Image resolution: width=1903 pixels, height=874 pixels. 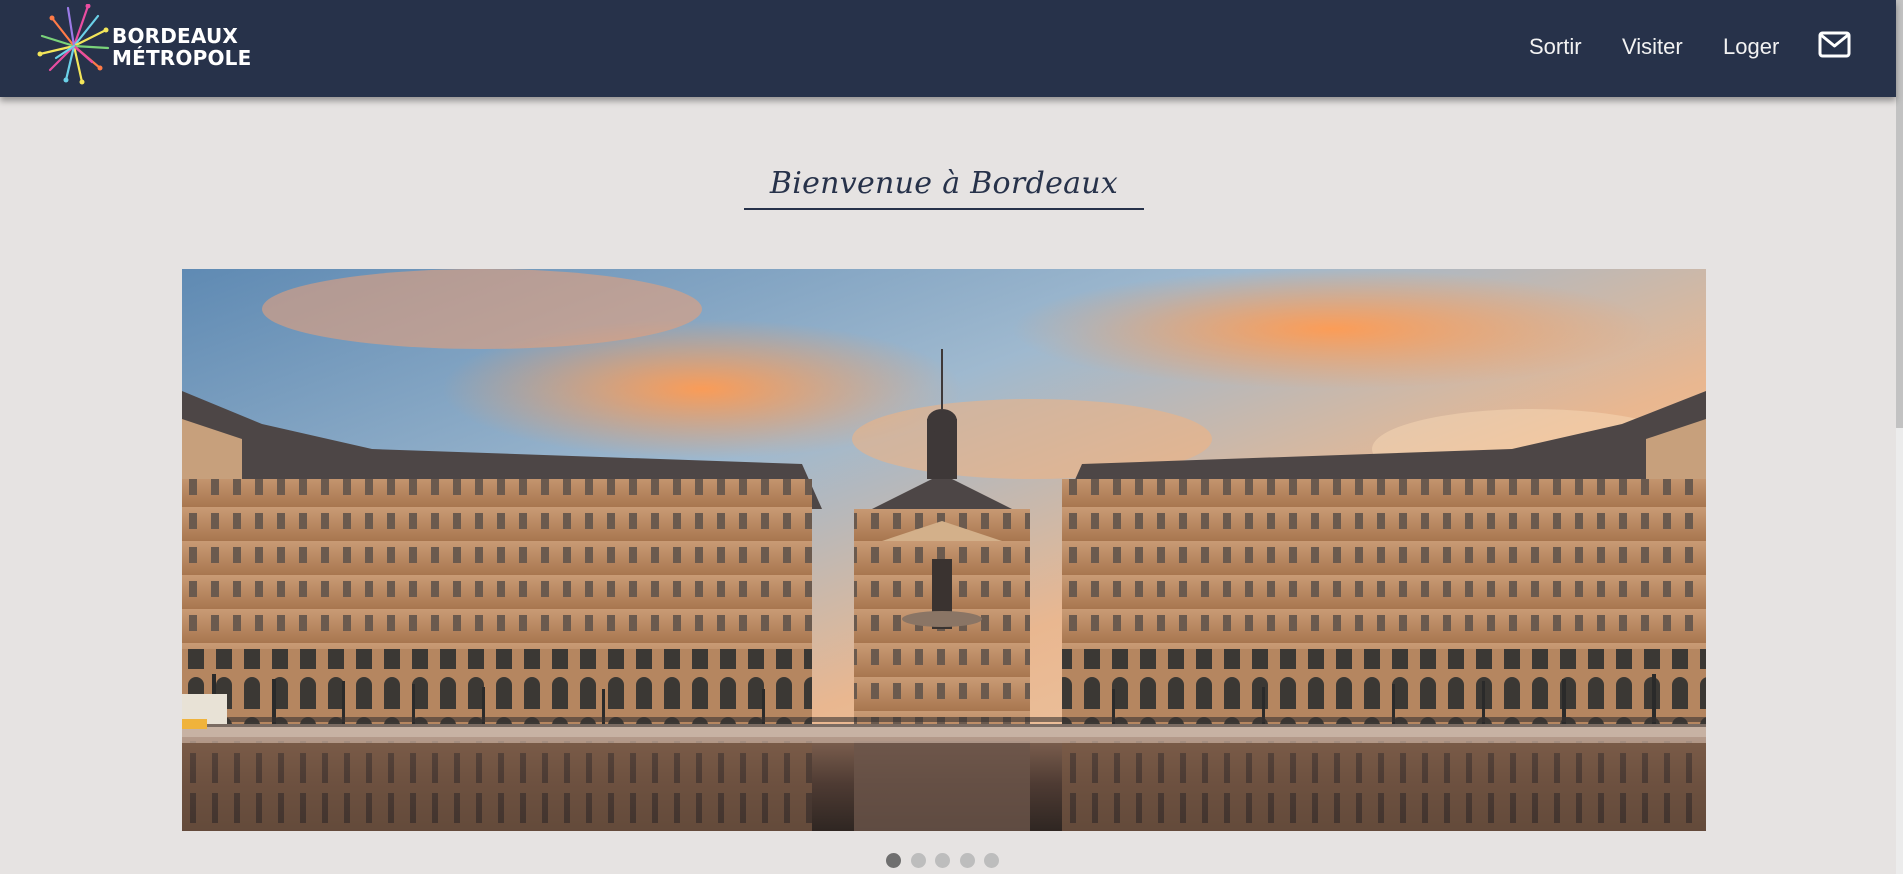 What do you see at coordinates (1652, 47) in the screenshot?
I see `nav-link-visiter: Visiter` at bounding box center [1652, 47].